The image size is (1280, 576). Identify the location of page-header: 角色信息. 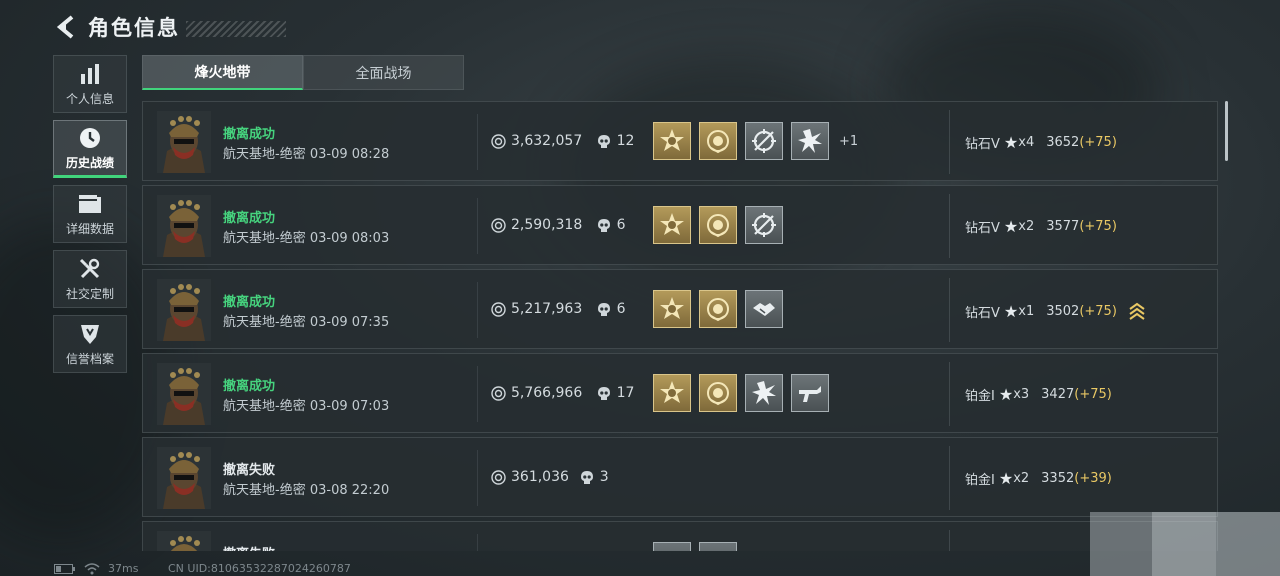
(169, 27).